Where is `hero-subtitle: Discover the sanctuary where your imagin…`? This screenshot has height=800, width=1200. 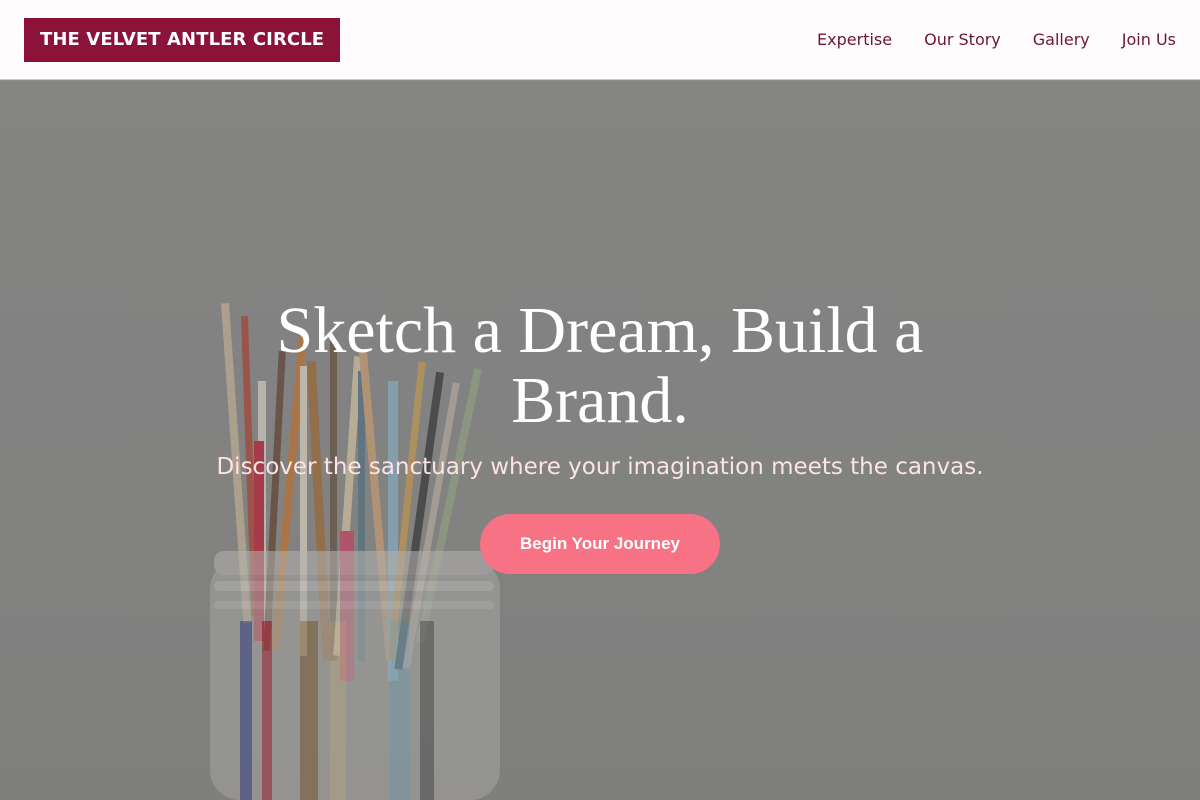 hero-subtitle: Discover the sanctuary where your imagin… is located at coordinates (600, 467).